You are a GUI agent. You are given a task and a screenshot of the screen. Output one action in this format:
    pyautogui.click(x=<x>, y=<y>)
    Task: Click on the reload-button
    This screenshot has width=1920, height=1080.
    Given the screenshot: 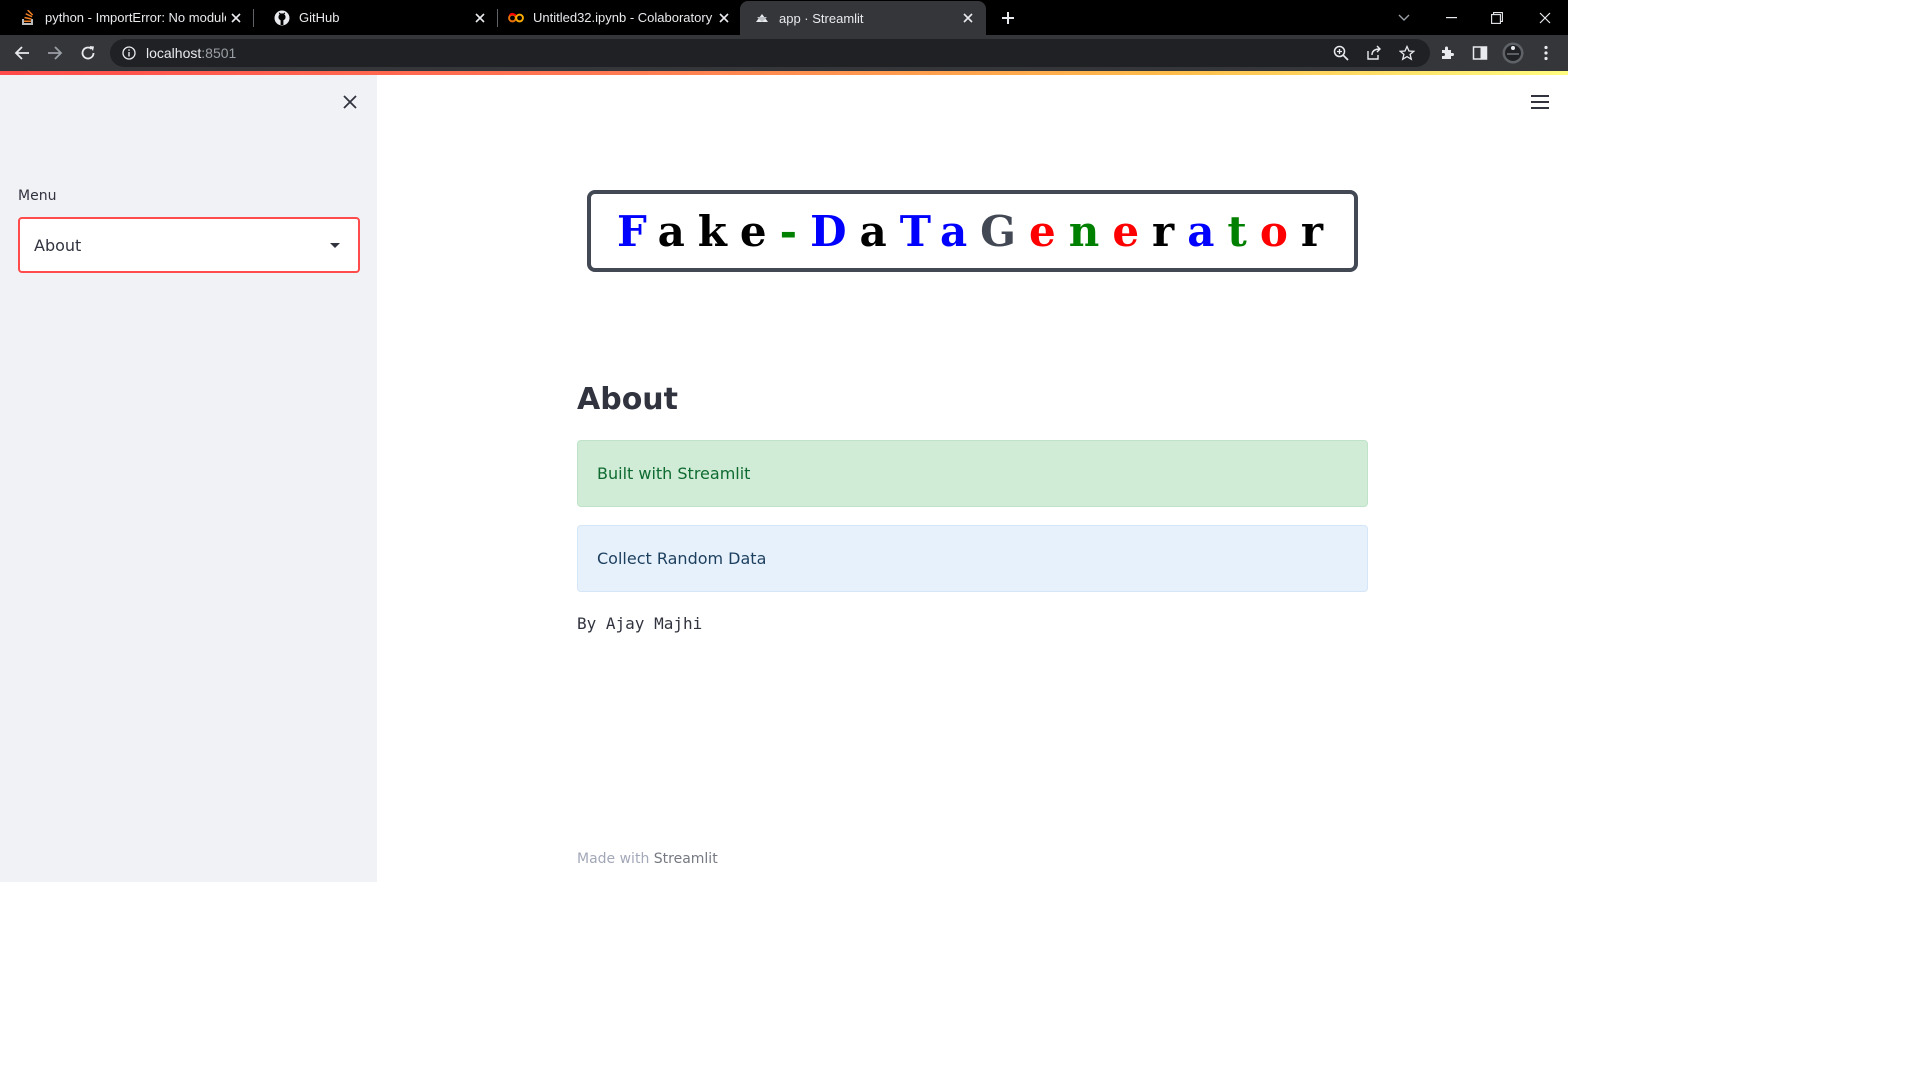 What is the action you would take?
    pyautogui.click(x=88, y=53)
    